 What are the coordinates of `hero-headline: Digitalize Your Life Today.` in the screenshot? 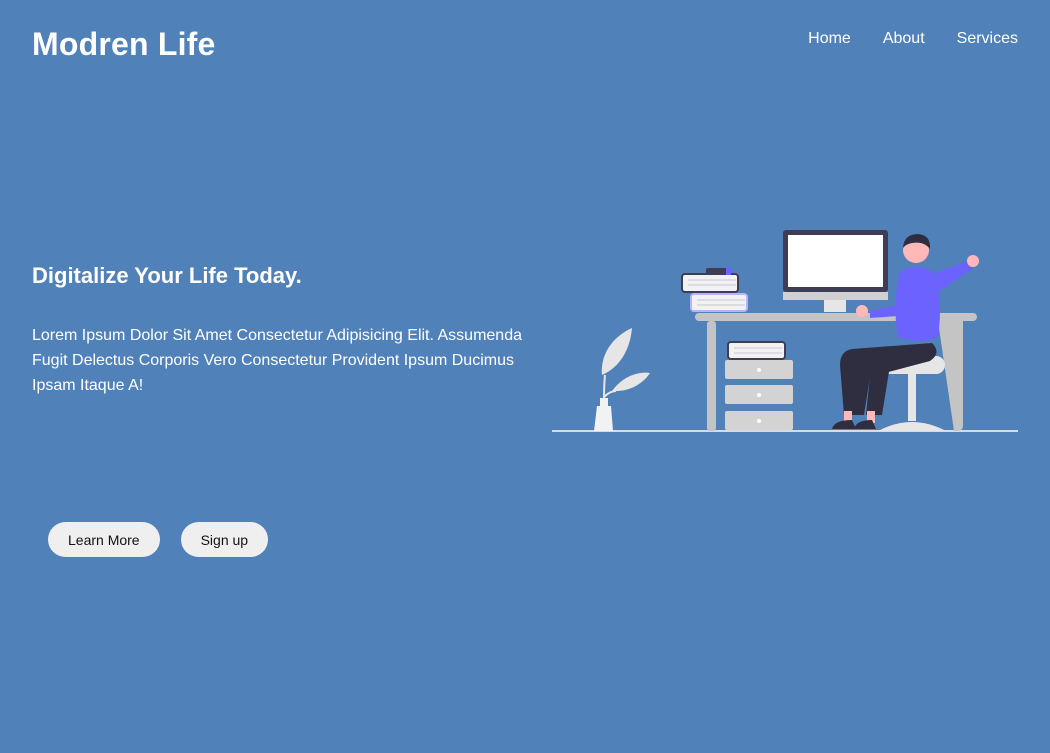 It's located at (167, 275).